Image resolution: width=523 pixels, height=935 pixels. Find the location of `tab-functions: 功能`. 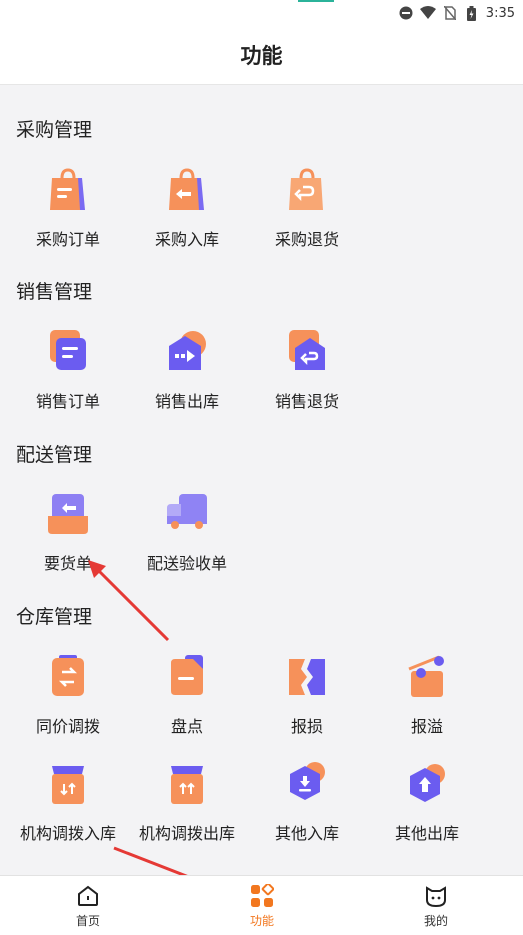

tab-functions: 功能 is located at coordinates (262, 905).